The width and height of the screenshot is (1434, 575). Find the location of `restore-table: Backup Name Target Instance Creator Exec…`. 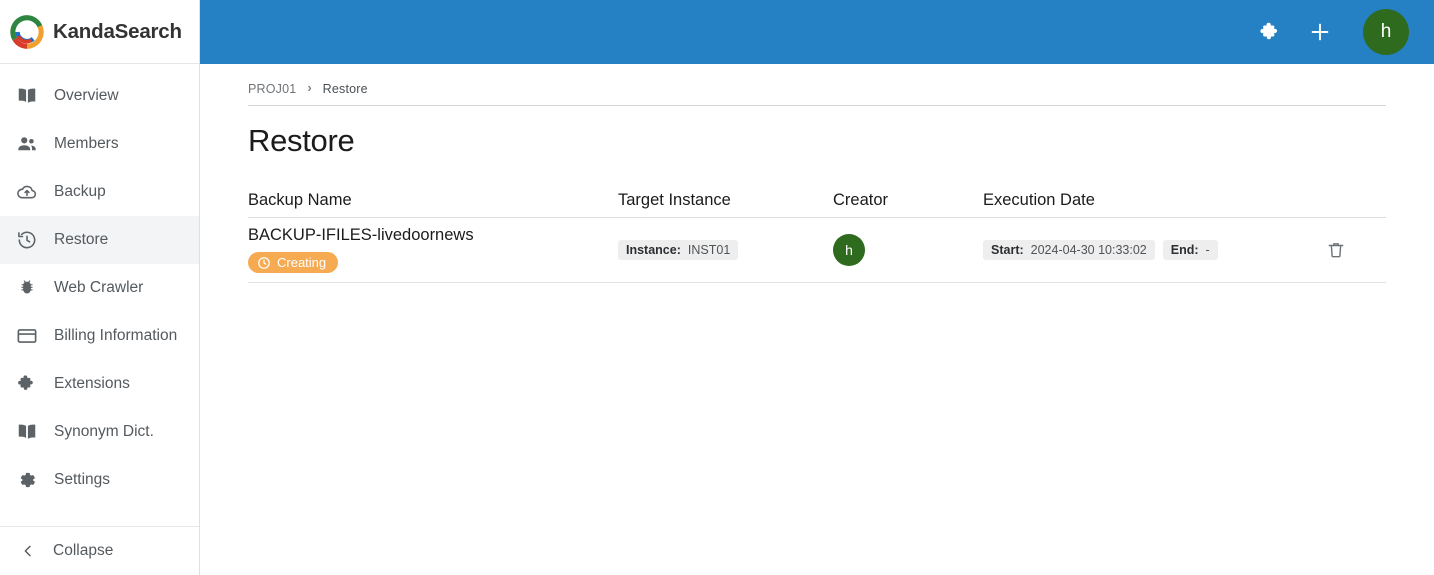

restore-table: Backup Name Target Instance Creator Exec… is located at coordinates (817, 233).